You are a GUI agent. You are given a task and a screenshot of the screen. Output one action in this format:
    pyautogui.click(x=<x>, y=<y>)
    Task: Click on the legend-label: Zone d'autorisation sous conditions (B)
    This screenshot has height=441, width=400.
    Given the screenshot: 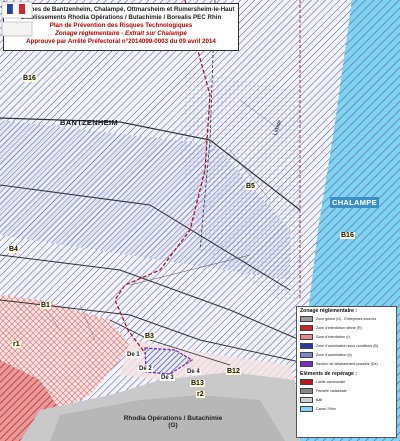 What is the action you would take?
    pyautogui.click(x=347, y=345)
    